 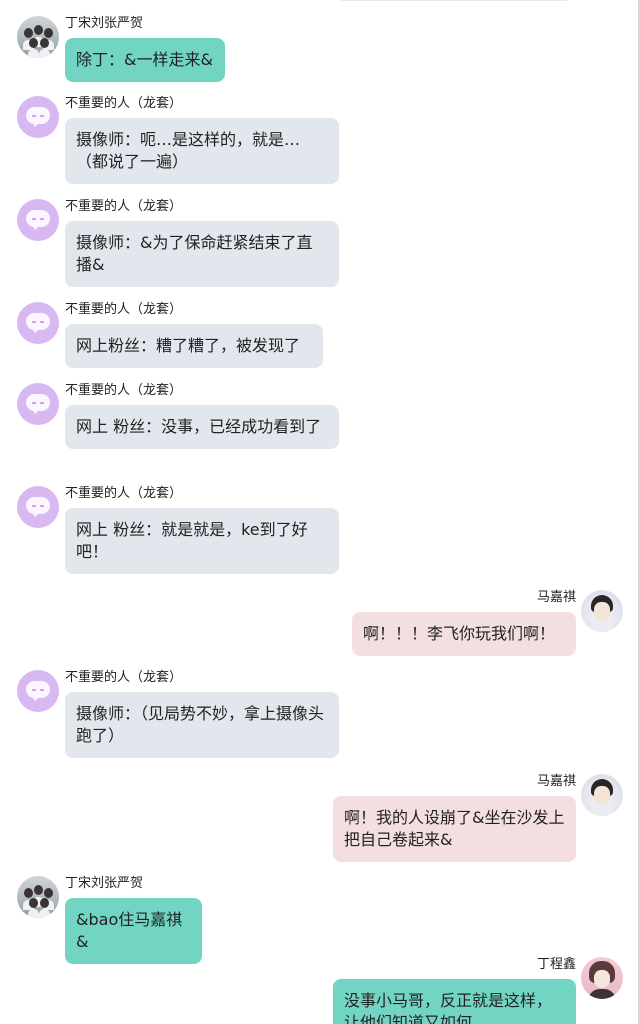 I want to click on message-bubble: &bao住马嘉祺&, so click(x=133, y=931).